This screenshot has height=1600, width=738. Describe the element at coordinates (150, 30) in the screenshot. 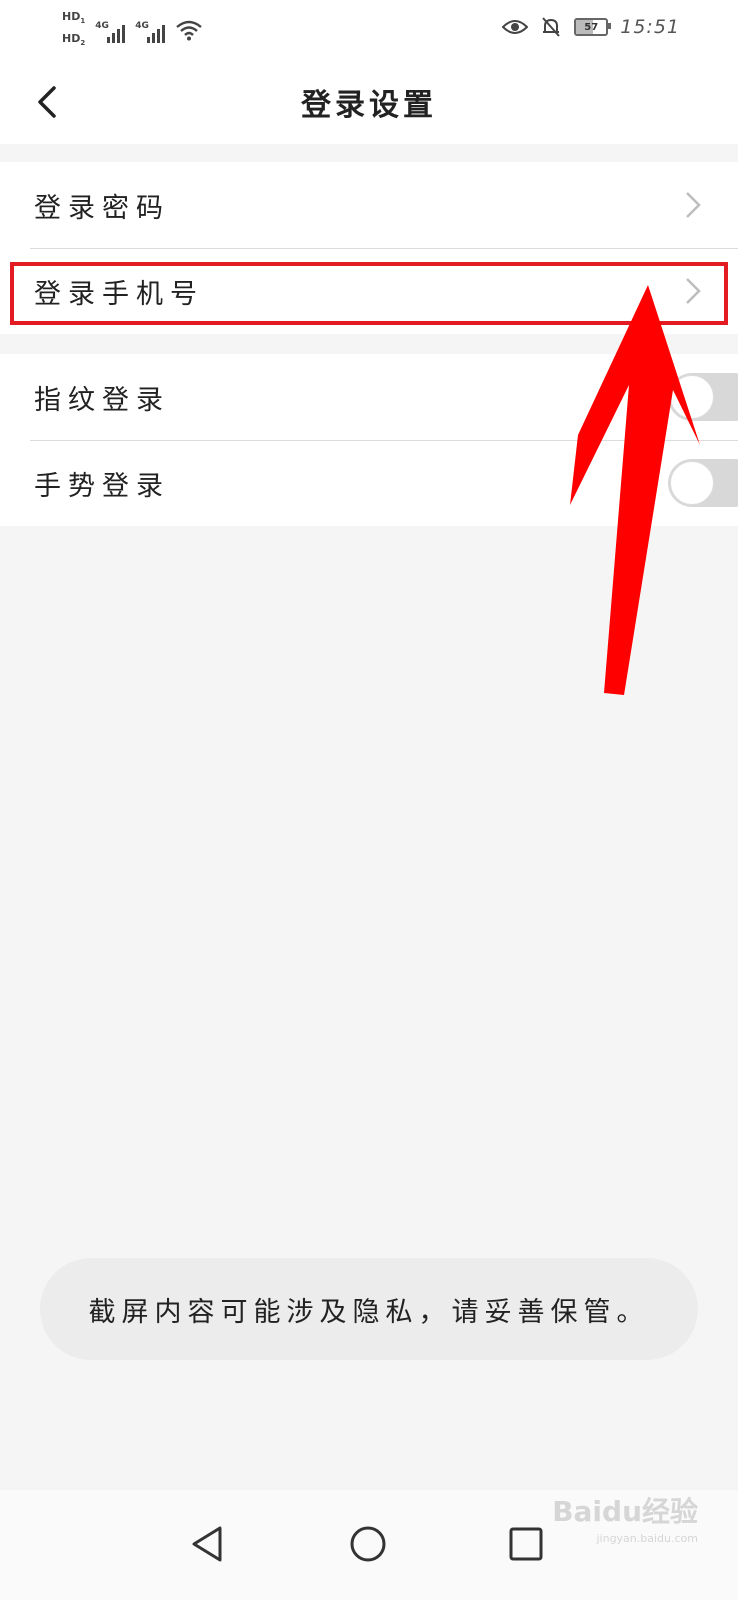

I see `signal-2-icon: 4G` at that location.